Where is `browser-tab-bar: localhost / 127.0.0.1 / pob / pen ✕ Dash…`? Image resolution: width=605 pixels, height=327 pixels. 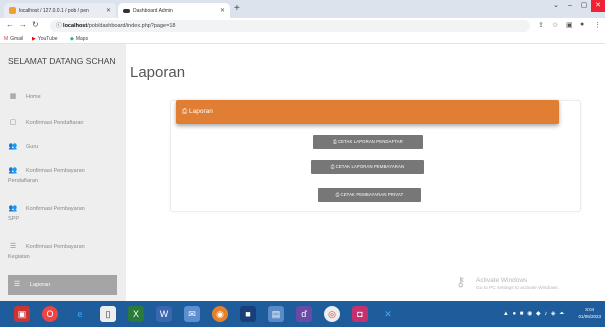 browser-tab-bar: localhost / 127.0.0.1 / pob / pen ✕ Dash… is located at coordinates (302, 9).